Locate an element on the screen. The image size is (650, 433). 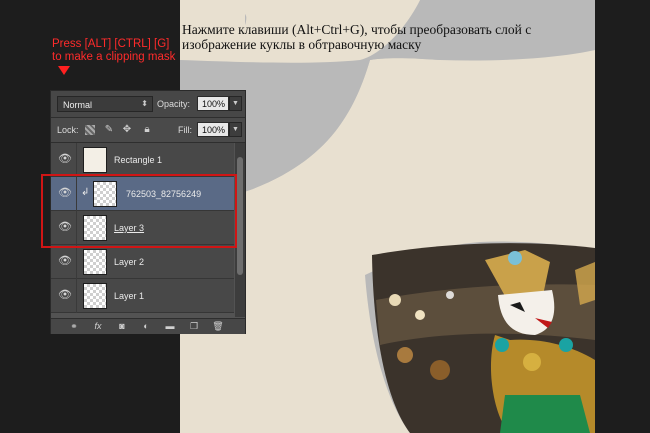
adjustment-icon: ◐ is located at coordinates (146, 326).